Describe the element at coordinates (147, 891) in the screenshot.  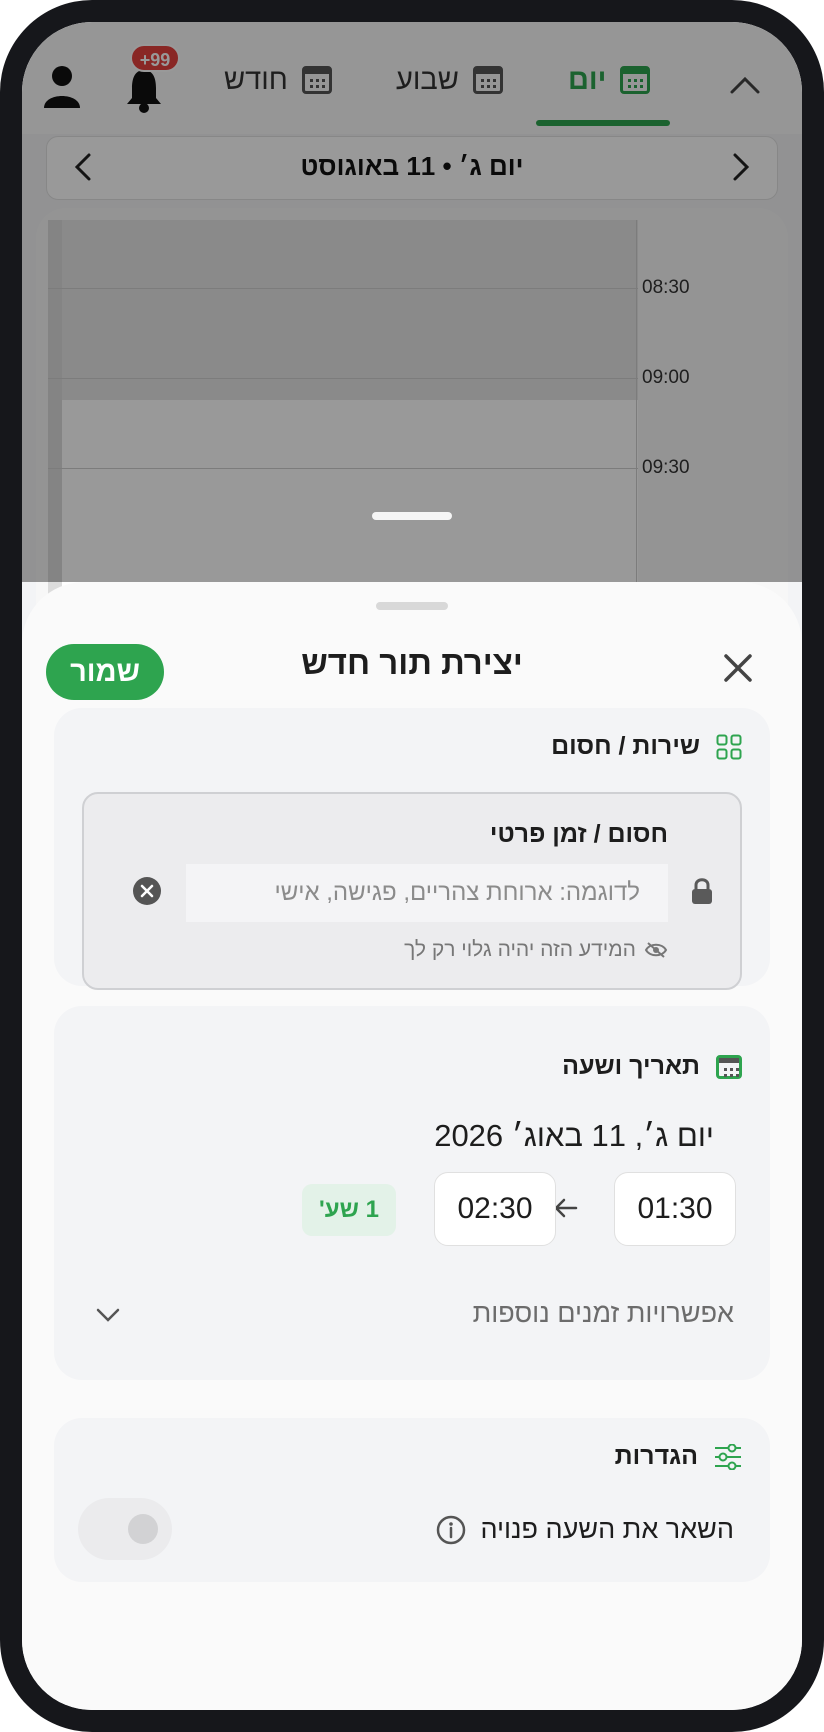
I see `clear-icon` at that location.